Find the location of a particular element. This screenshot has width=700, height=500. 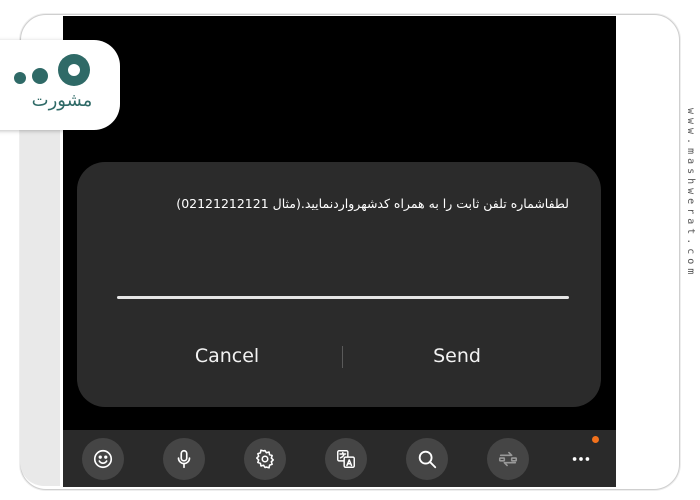

send-button: Send is located at coordinates (457, 356).